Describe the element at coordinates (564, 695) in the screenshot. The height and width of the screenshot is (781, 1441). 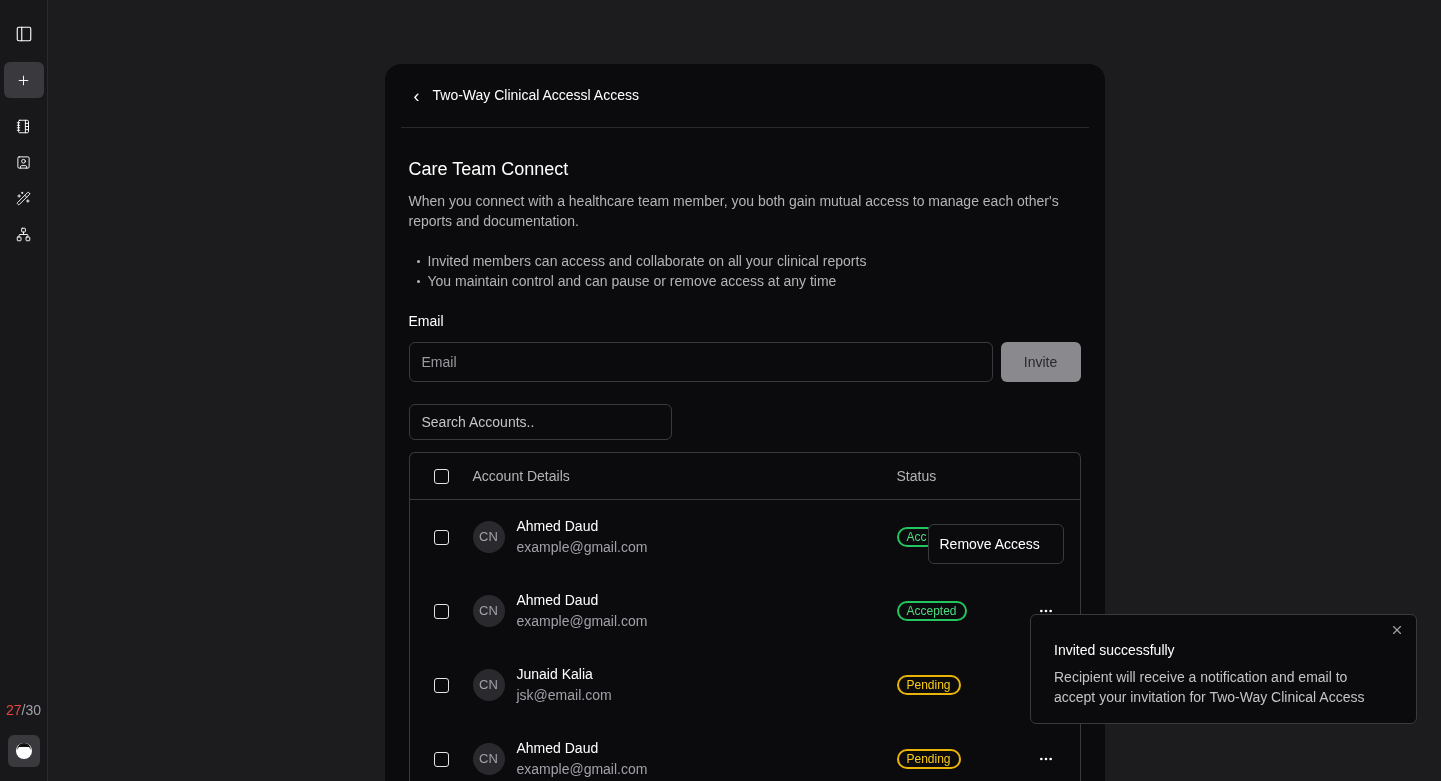
I see `account-email: jsk@email.com` at that location.